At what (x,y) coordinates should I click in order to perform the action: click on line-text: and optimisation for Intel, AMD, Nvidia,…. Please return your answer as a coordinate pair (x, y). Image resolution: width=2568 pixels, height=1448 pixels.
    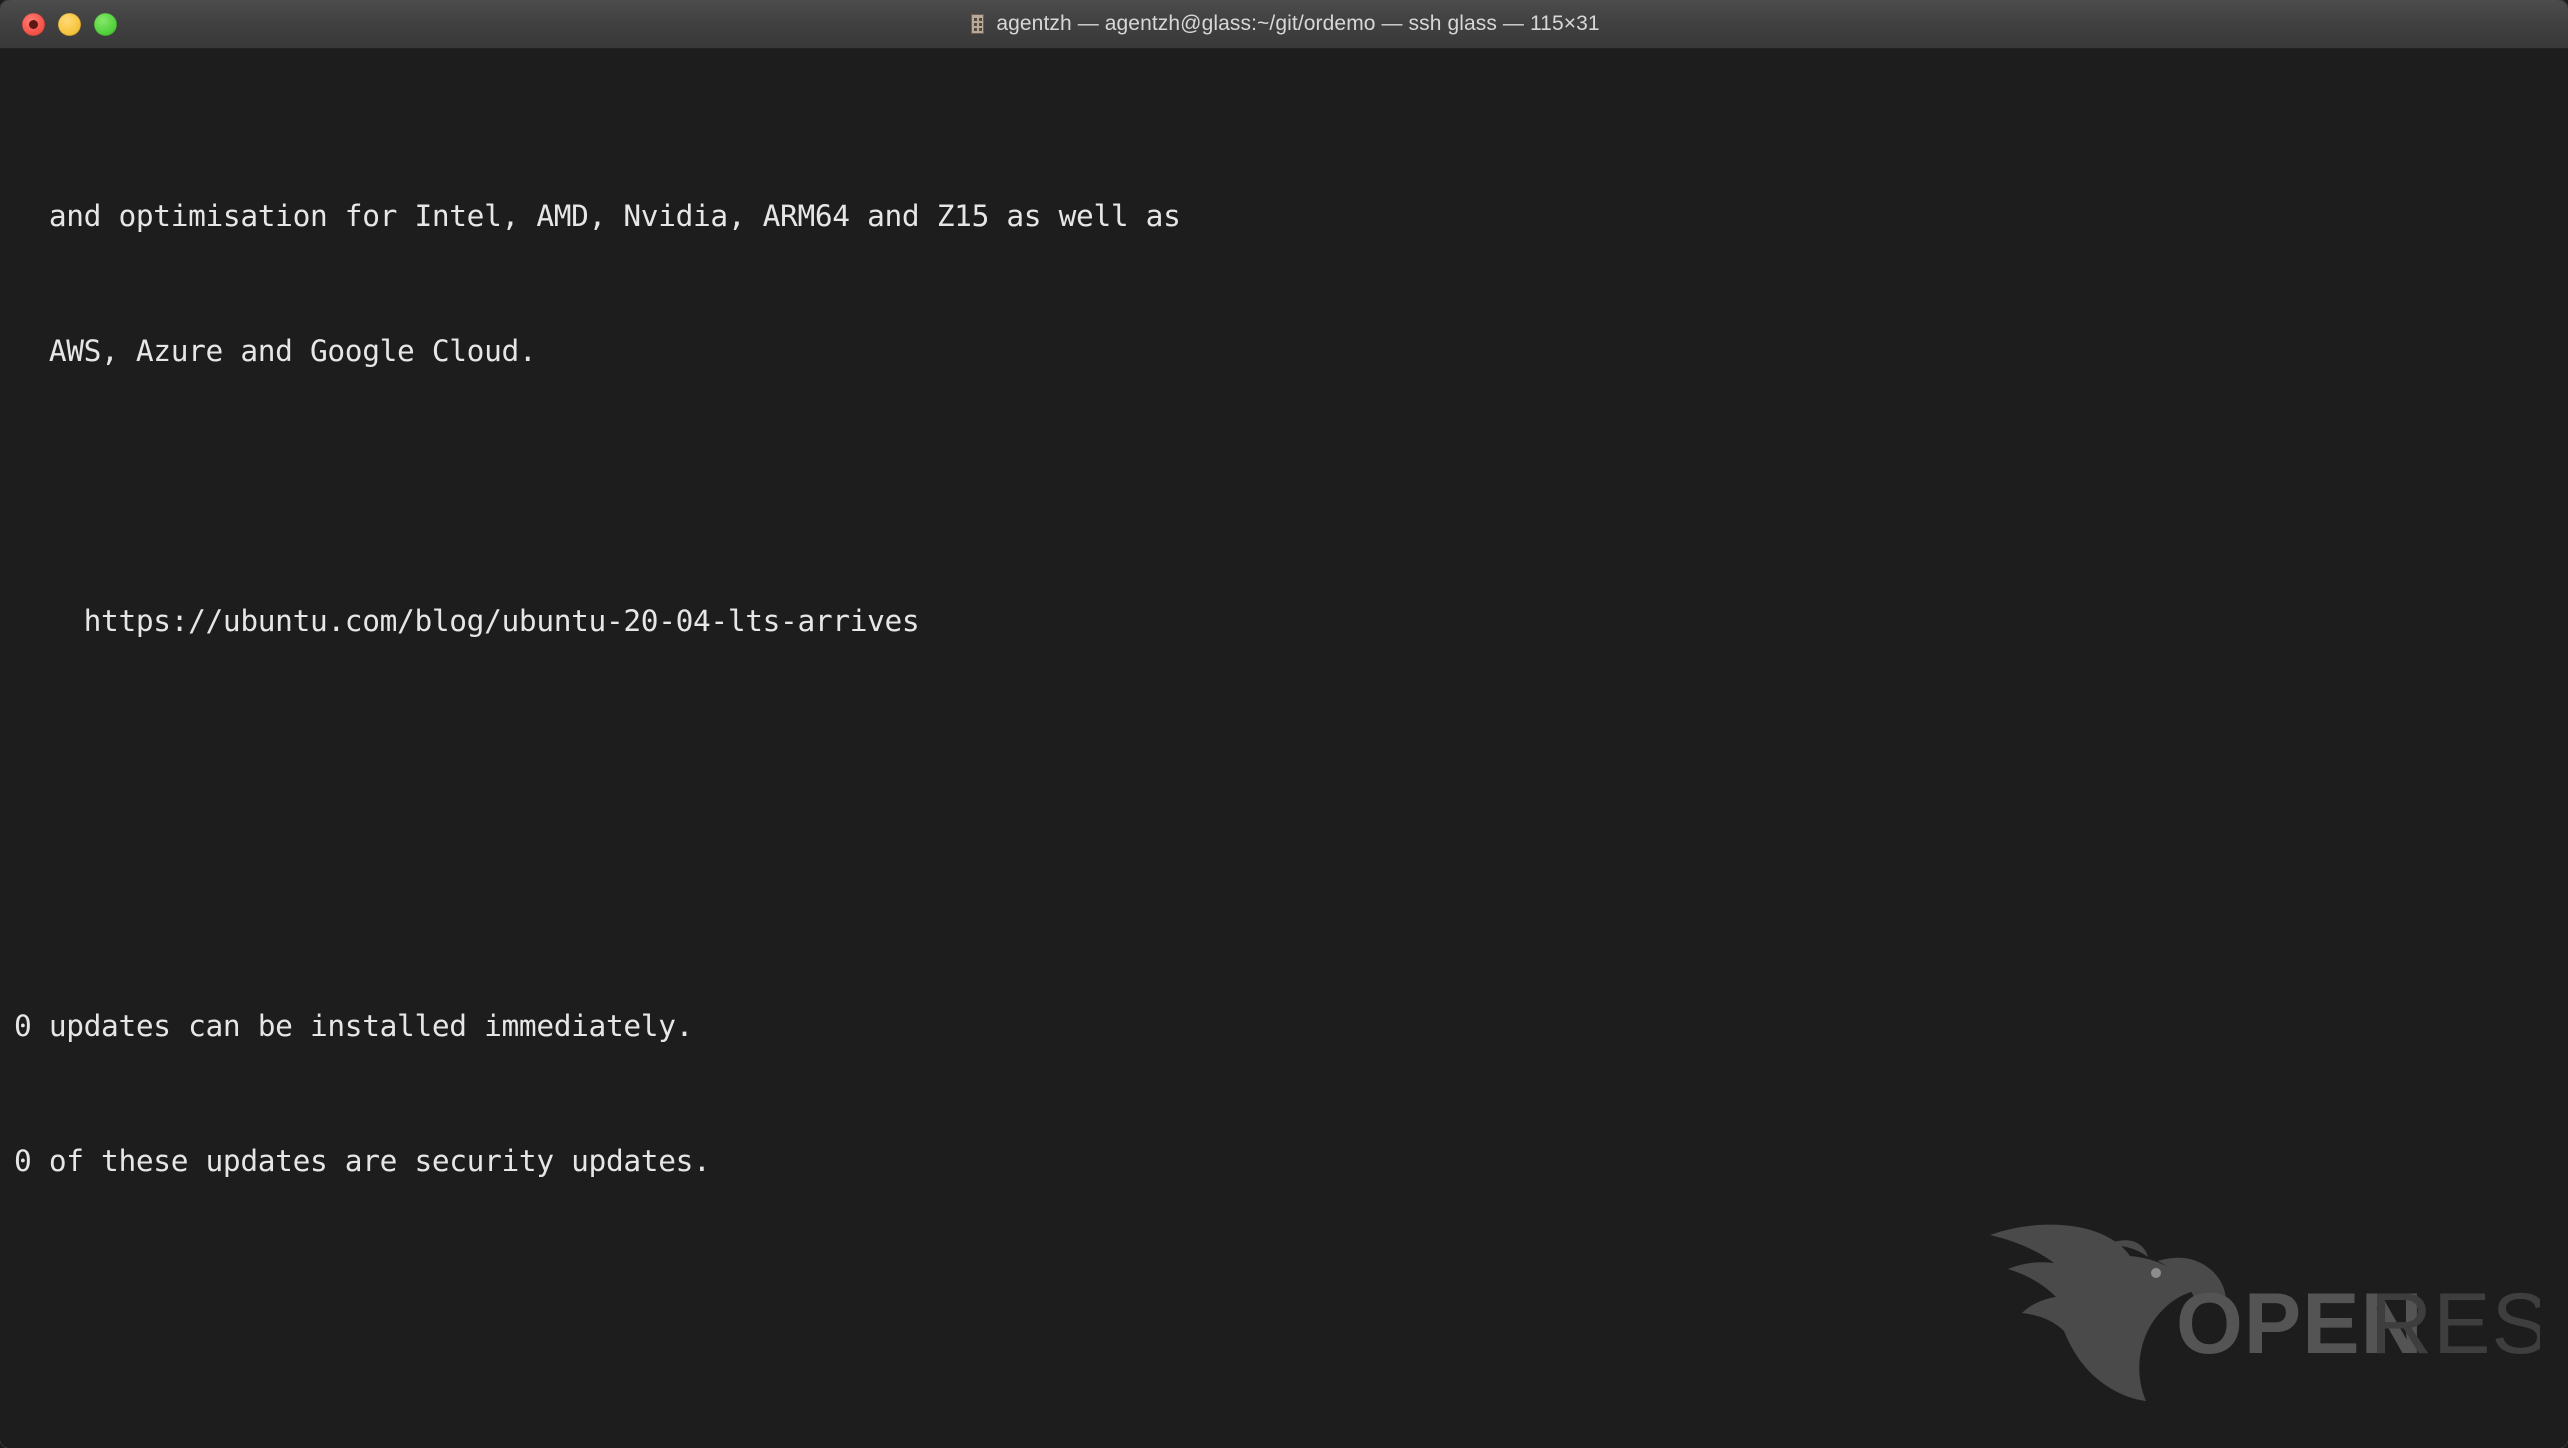
    Looking at the image, I should click on (597, 216).